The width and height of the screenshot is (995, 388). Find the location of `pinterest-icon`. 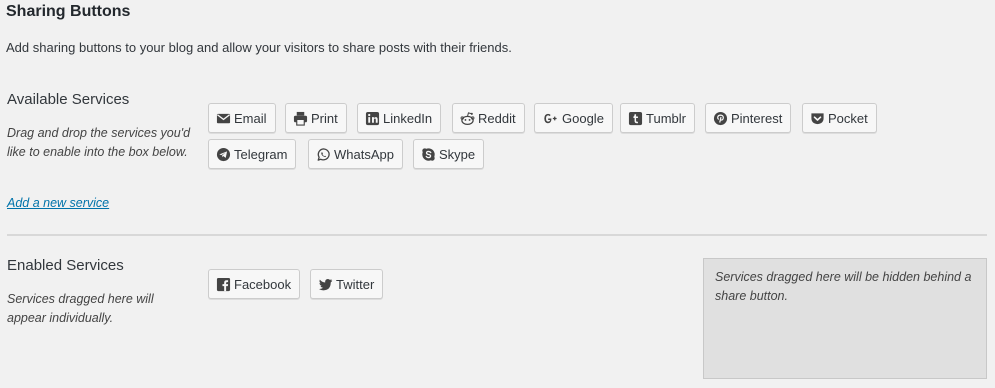

pinterest-icon is located at coordinates (720, 118).